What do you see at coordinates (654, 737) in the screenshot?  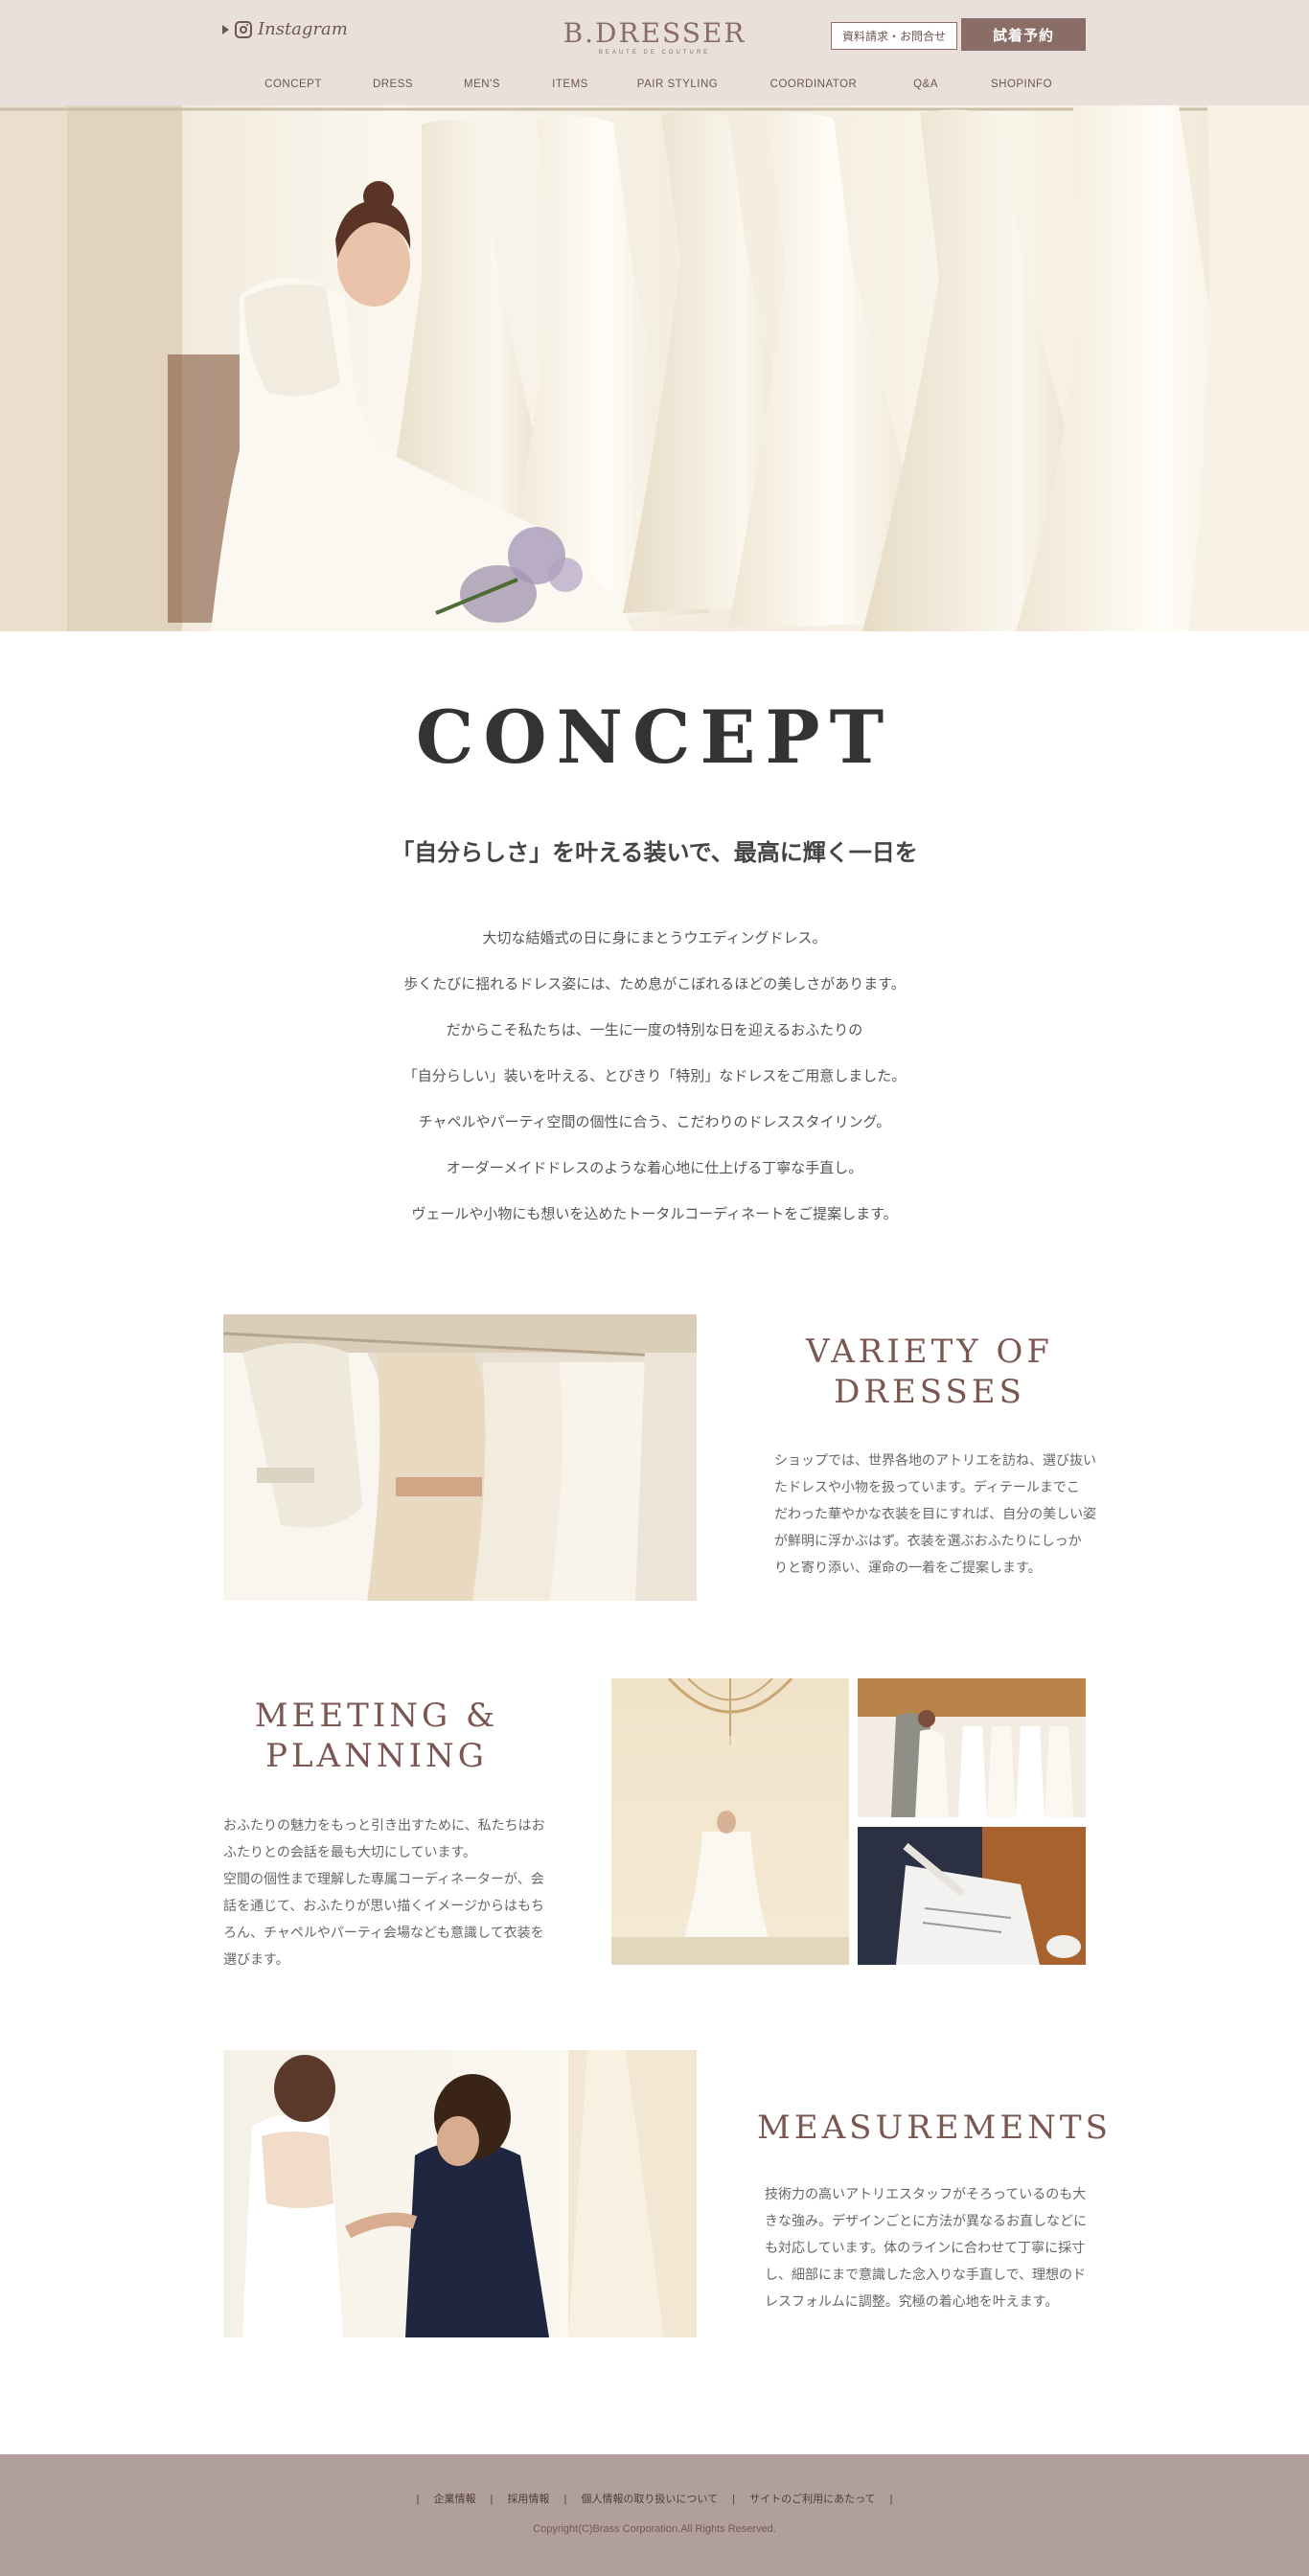 I see `concept-title: CONCEPT` at bounding box center [654, 737].